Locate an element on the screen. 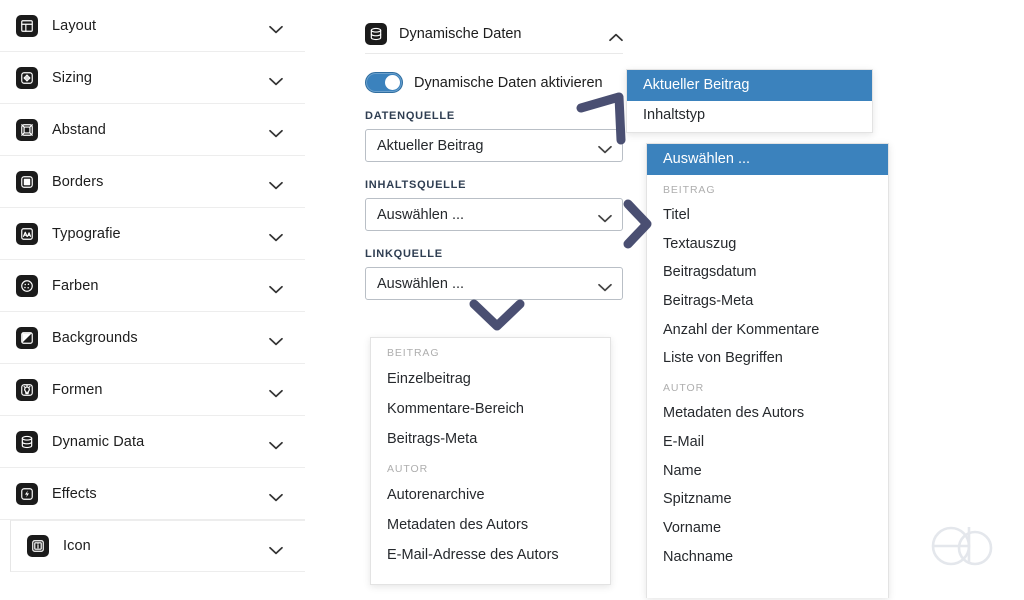 This screenshot has width=1024, height=600. dropdown-option: Anzahl der Kommentare is located at coordinates (767, 330).